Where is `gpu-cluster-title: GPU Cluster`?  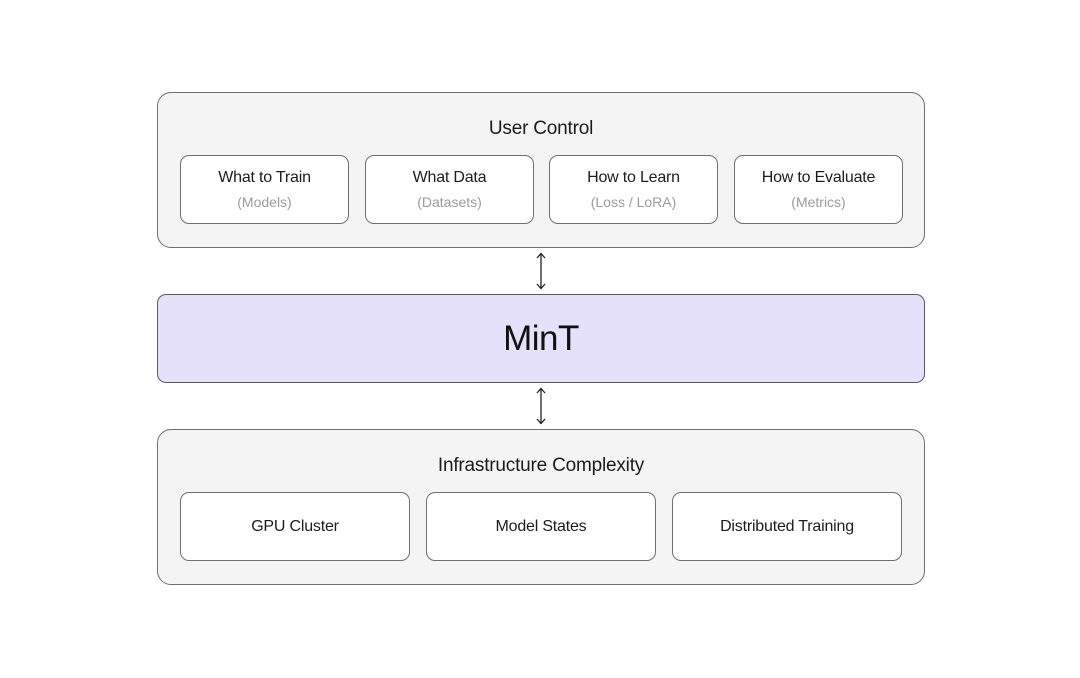 gpu-cluster-title: GPU Cluster is located at coordinates (295, 526).